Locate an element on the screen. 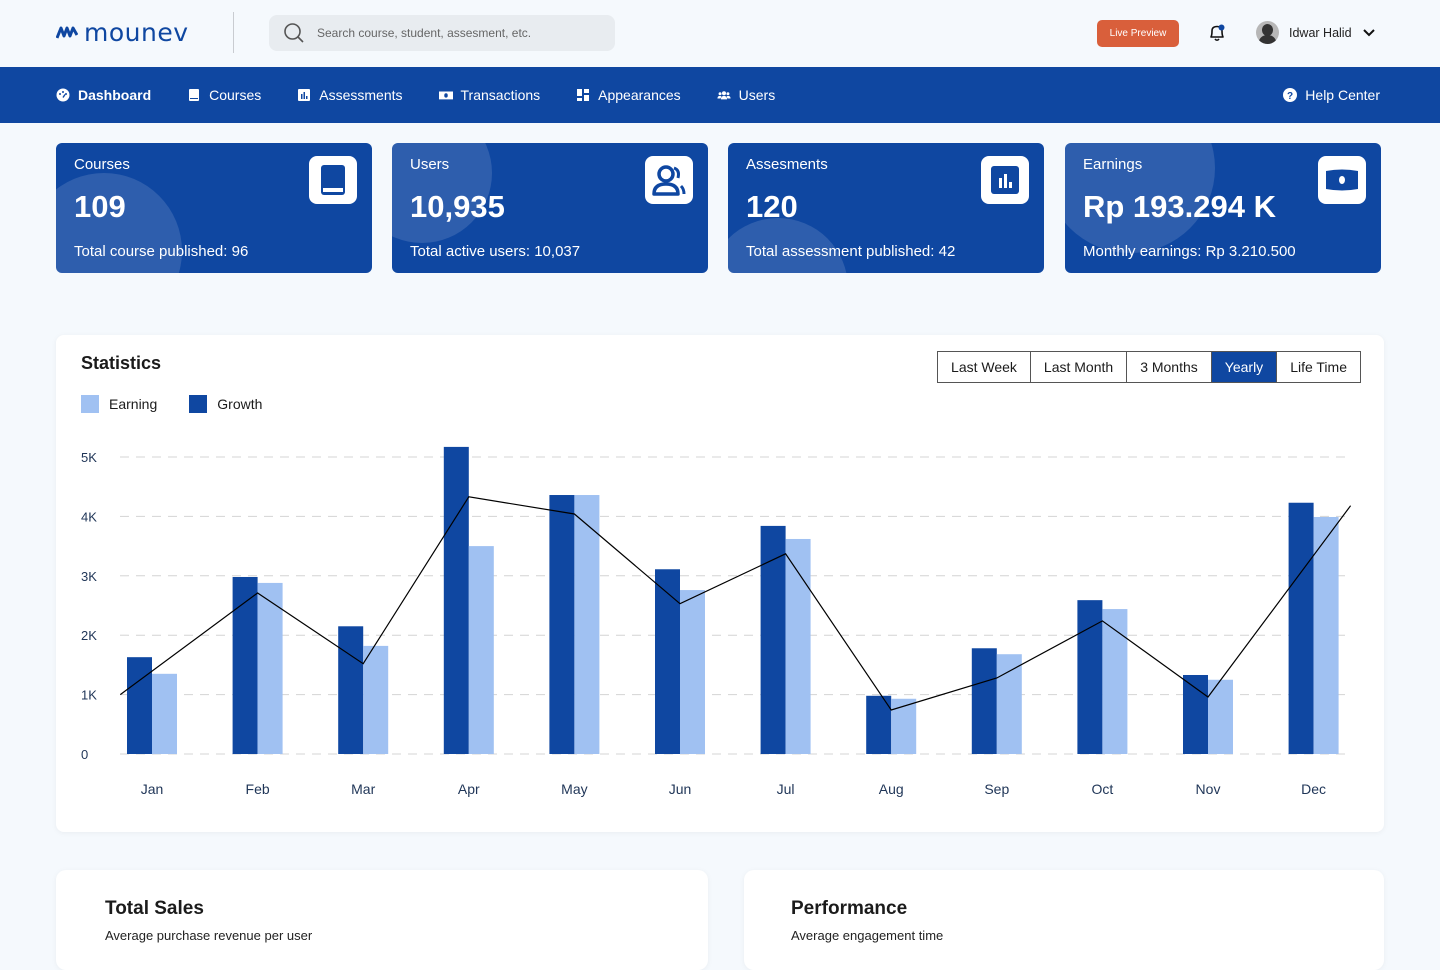  bell-icon is located at coordinates (1217, 33).